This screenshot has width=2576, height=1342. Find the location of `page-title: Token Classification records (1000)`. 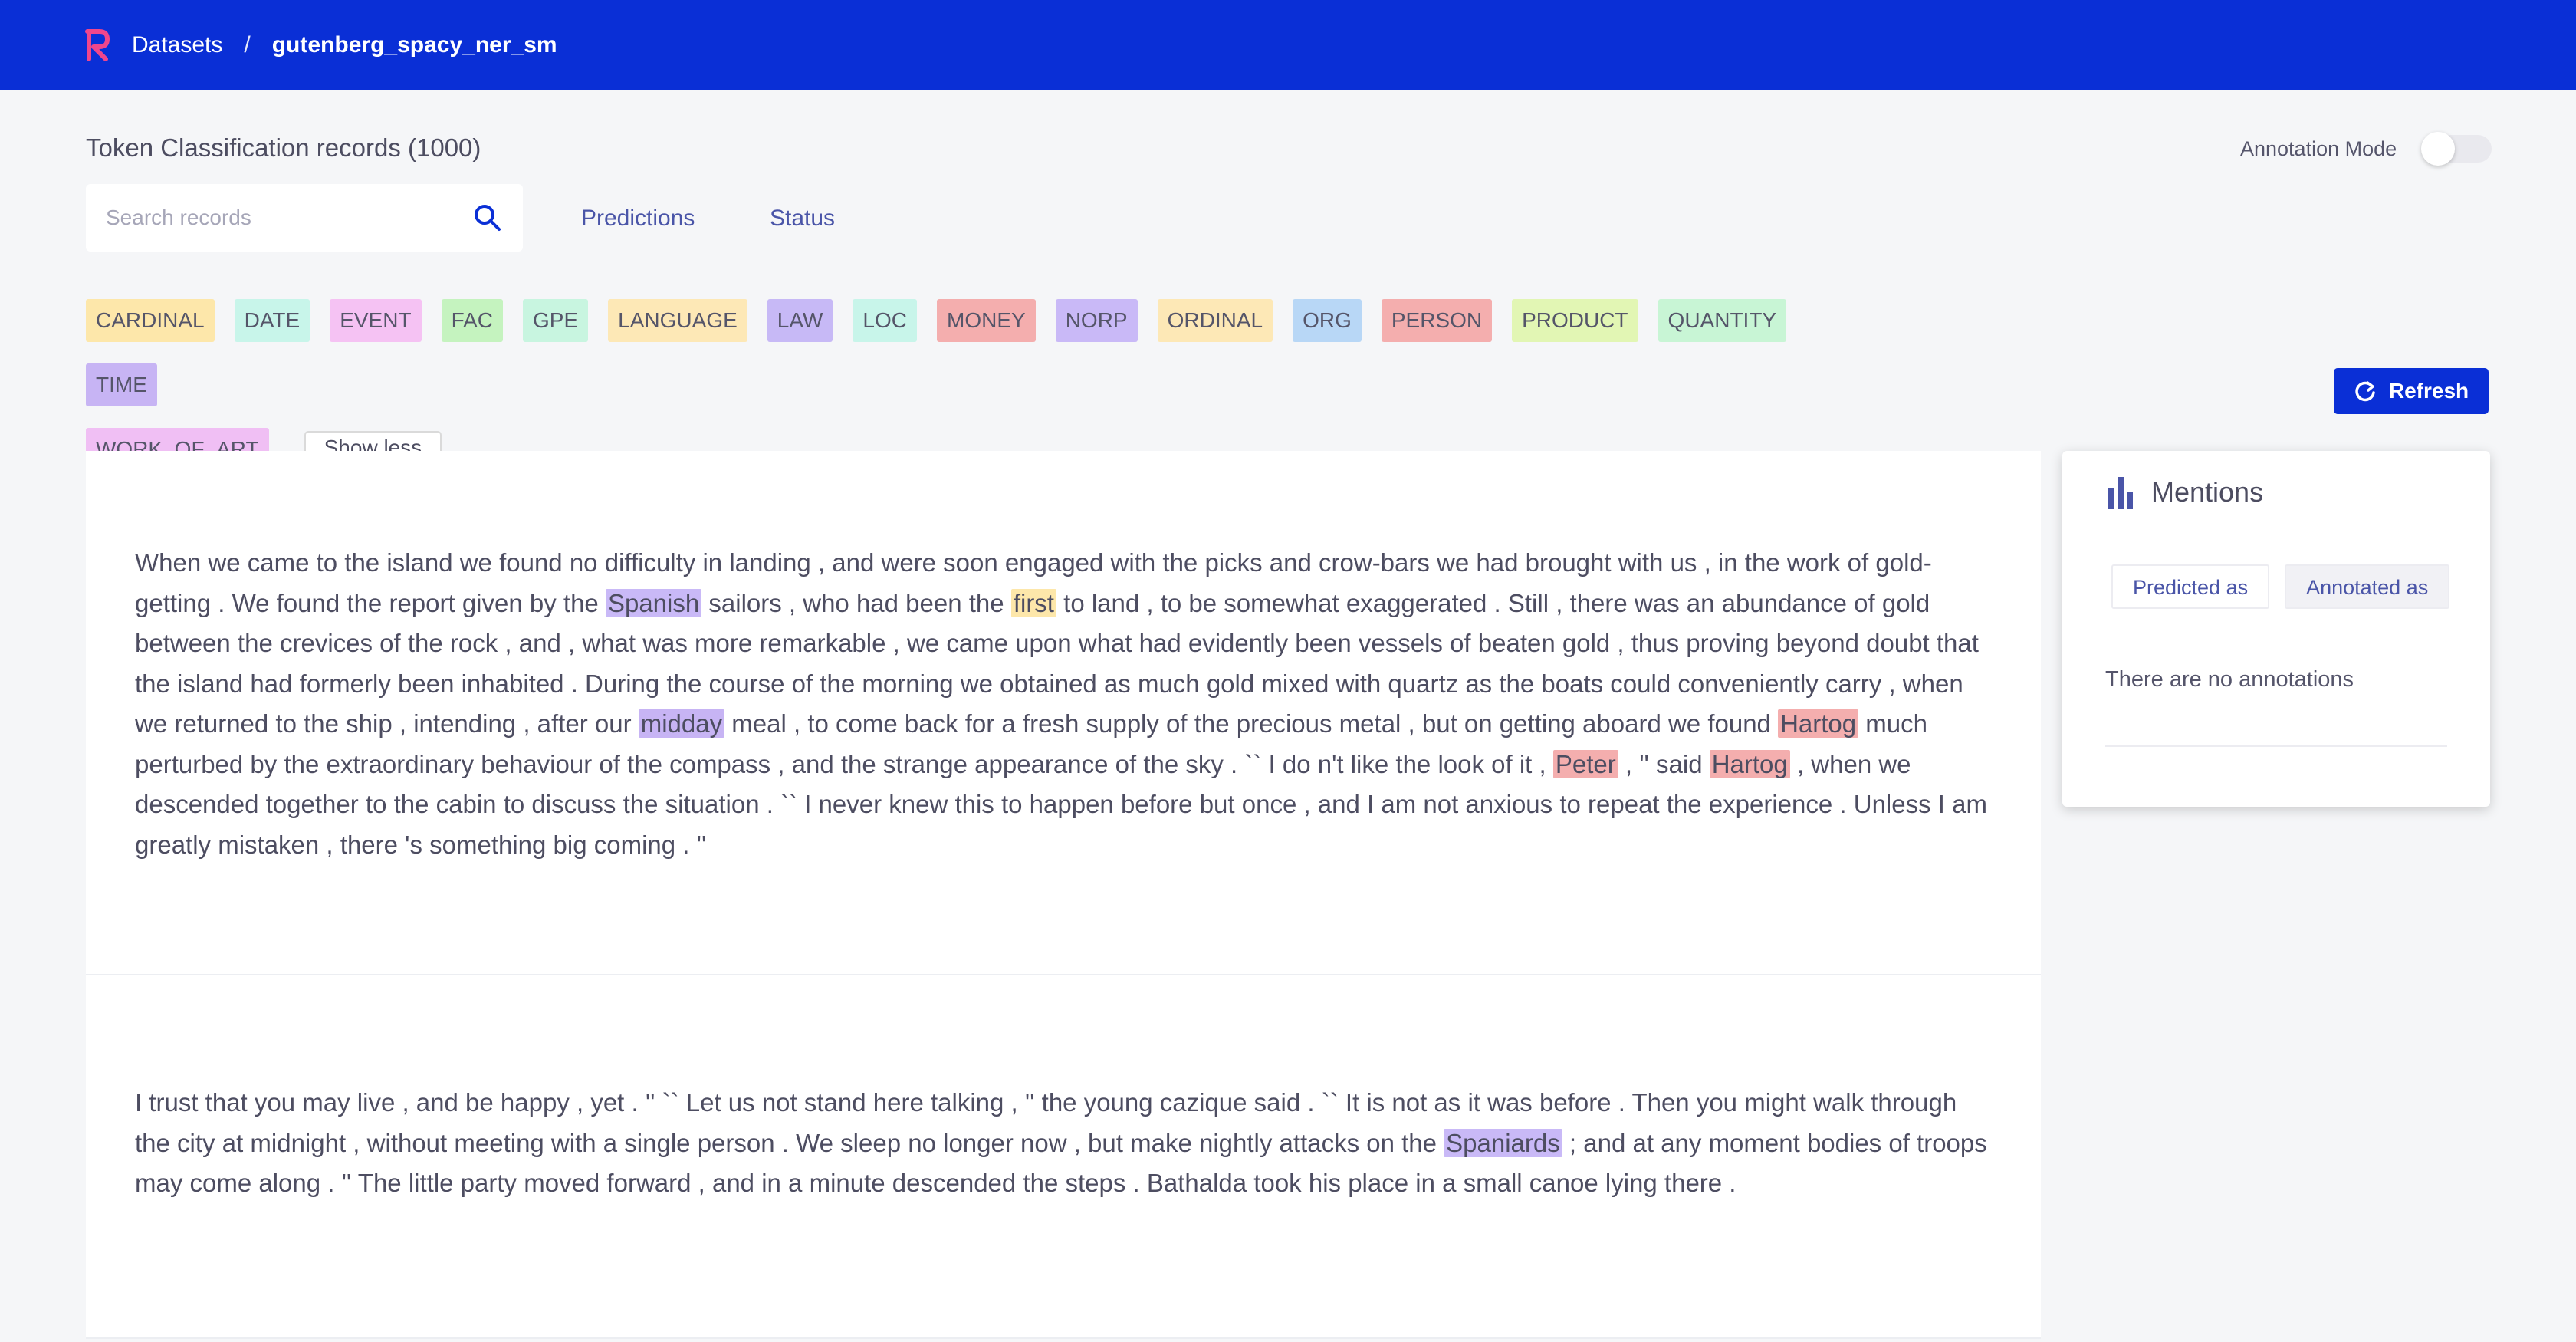

page-title: Token Classification records (1000) is located at coordinates (284, 147).